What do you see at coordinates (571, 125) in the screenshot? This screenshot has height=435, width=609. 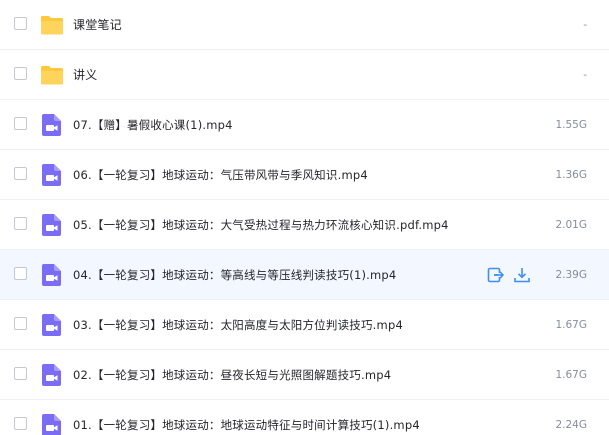 I see `file-size: 1.55G` at bounding box center [571, 125].